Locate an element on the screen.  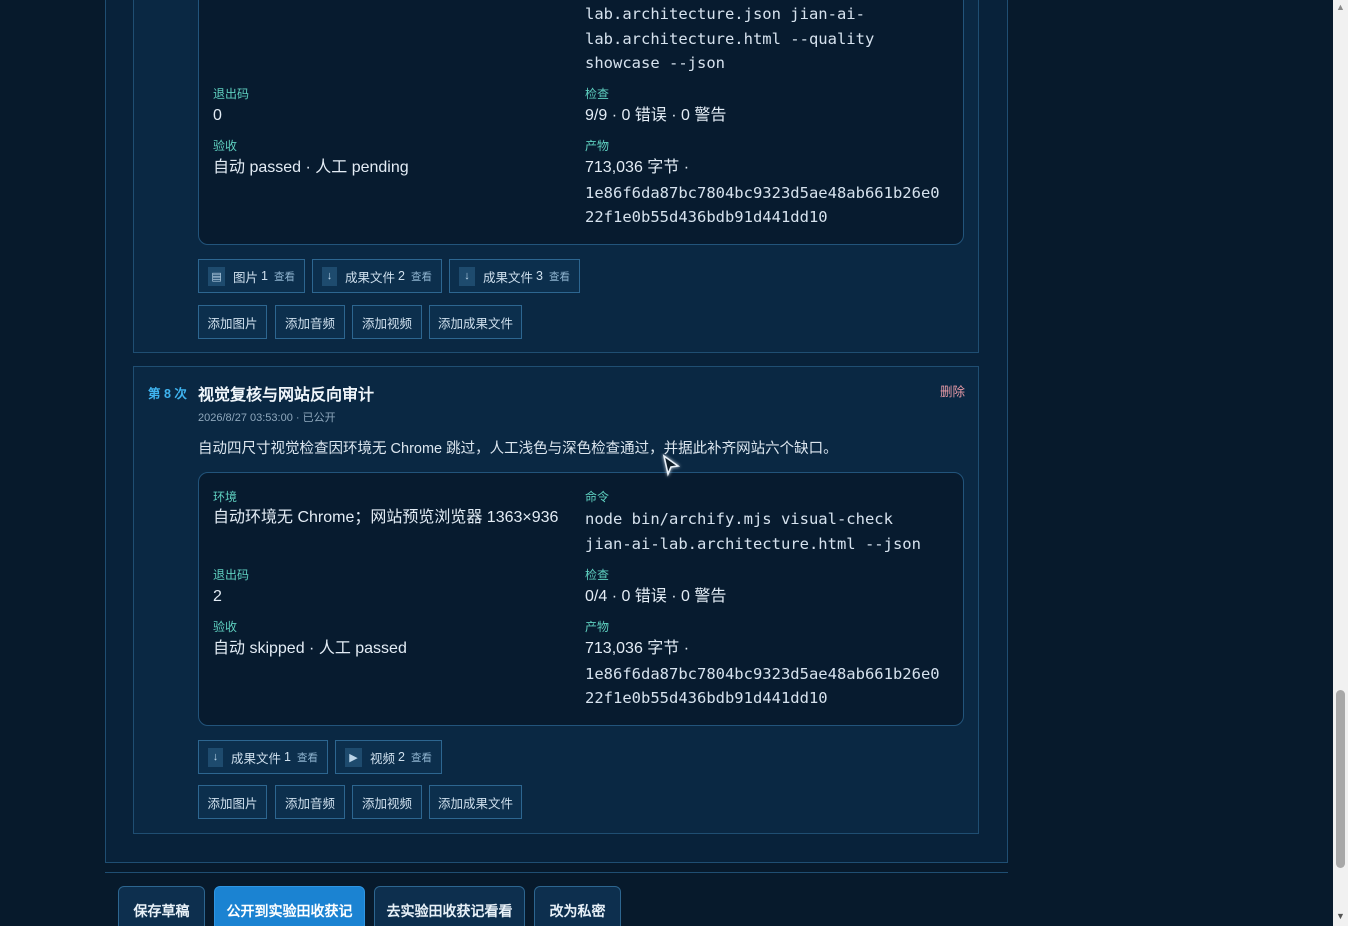
scroll-up-arrow-icon: ▲ is located at coordinates (1340, 7).